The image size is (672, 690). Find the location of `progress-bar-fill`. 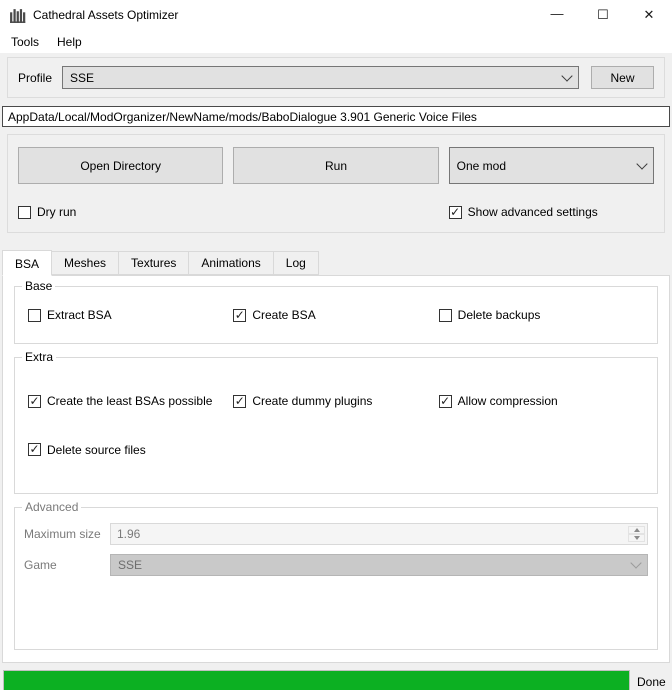

progress-bar-fill is located at coordinates (316, 680).